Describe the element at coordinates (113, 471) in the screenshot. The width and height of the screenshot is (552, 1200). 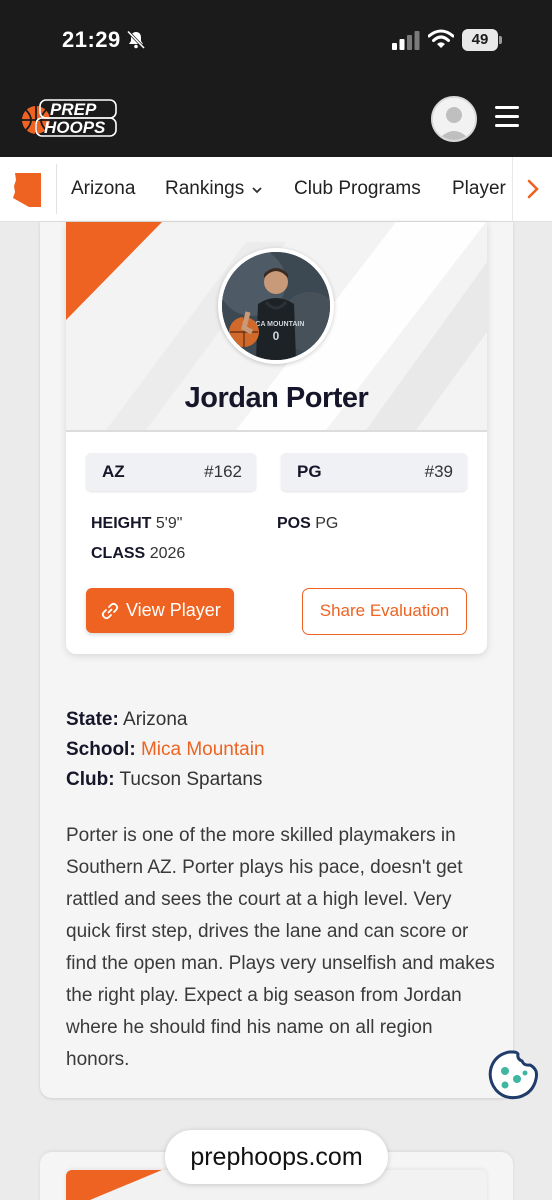
I see `state-rank-label: AZ` at that location.